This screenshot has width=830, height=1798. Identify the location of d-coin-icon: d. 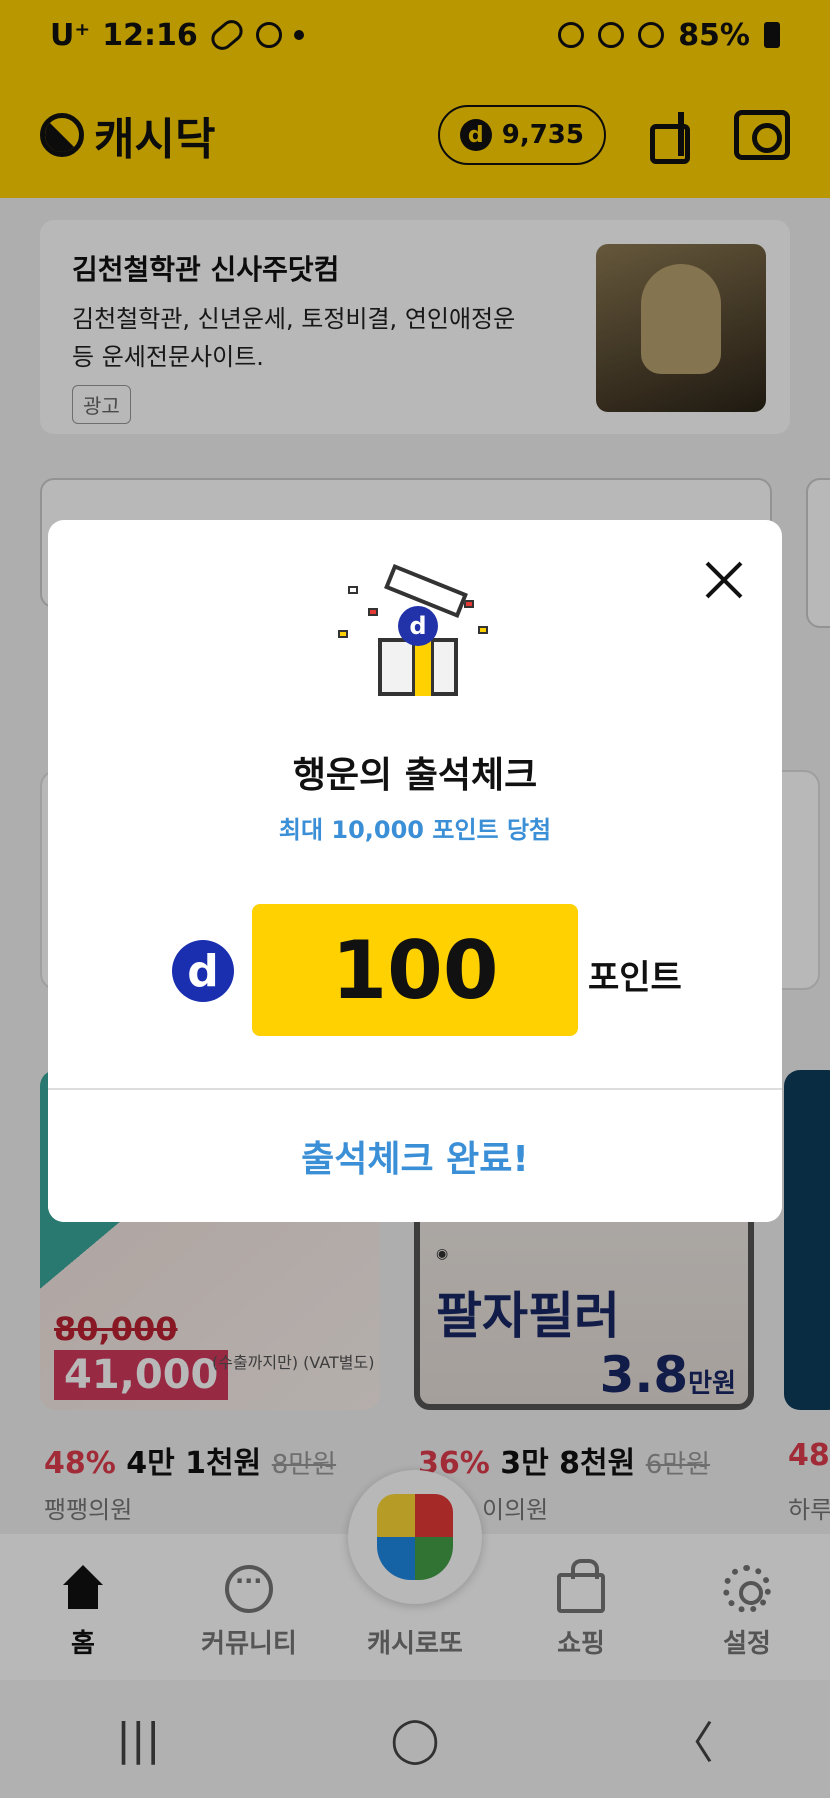
(418, 626).